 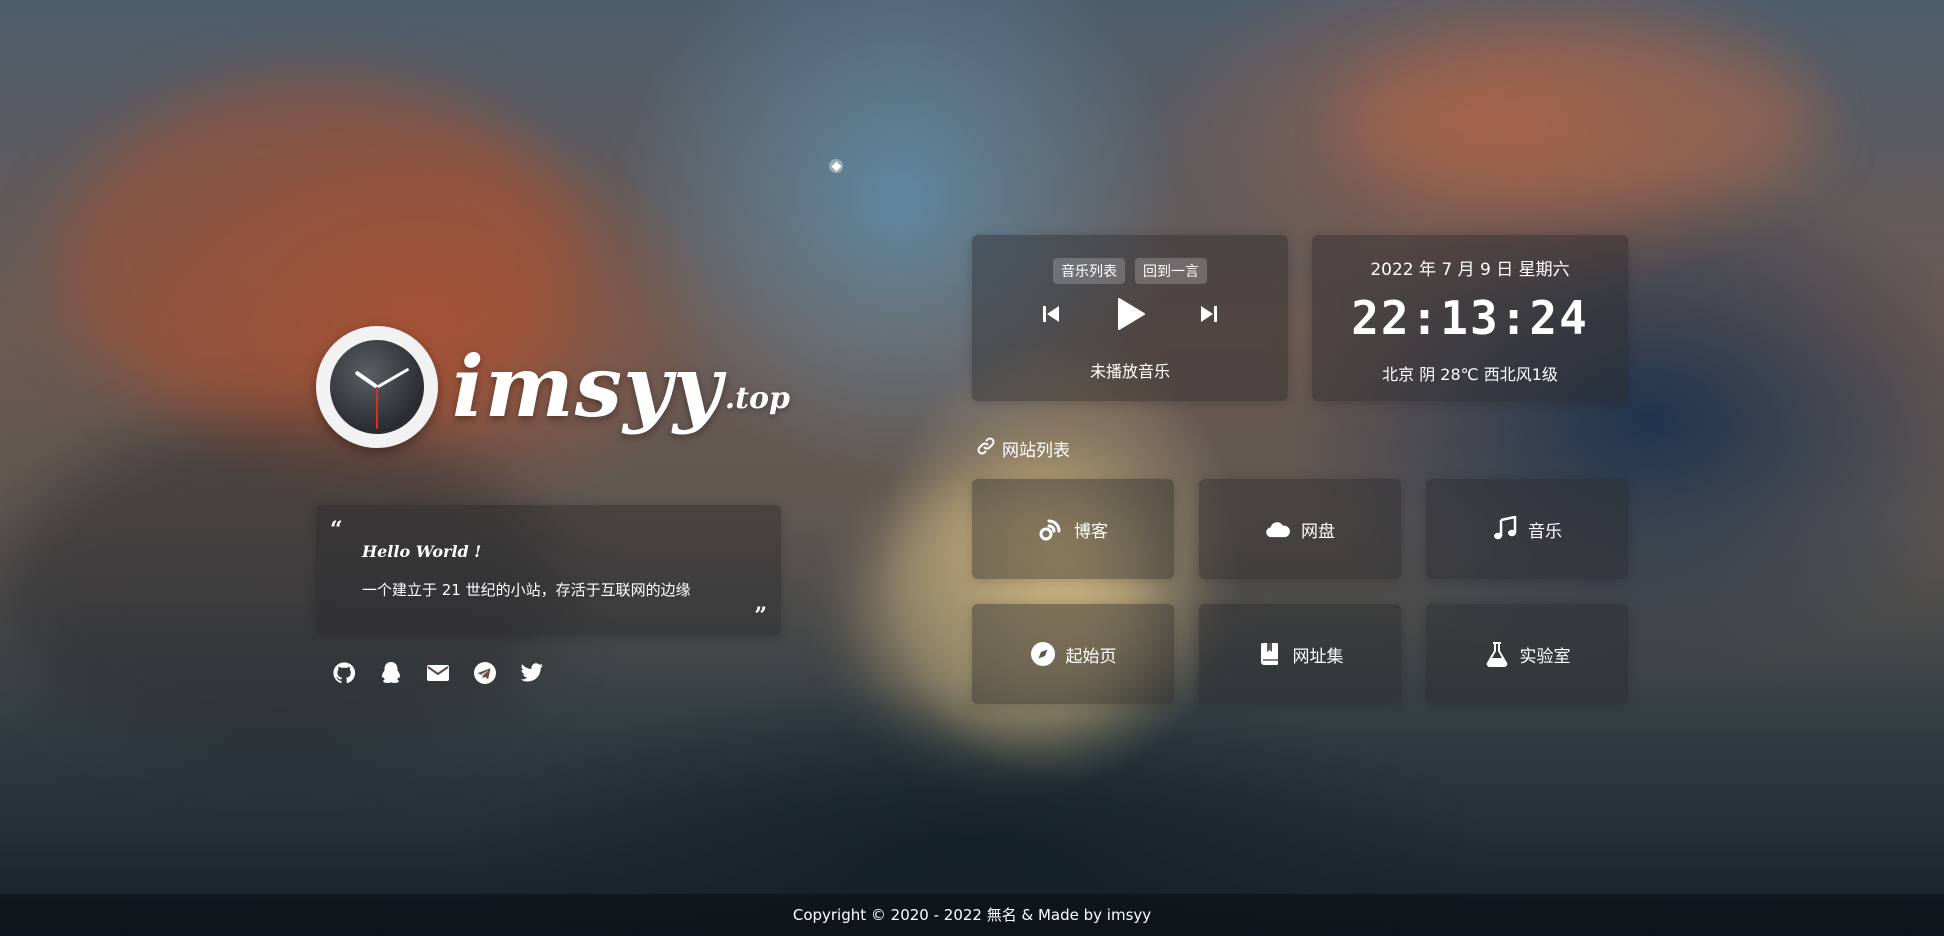 I want to click on music-player-card: 音乐列表 回到一言 未播放音乐, so click(x=1130, y=318).